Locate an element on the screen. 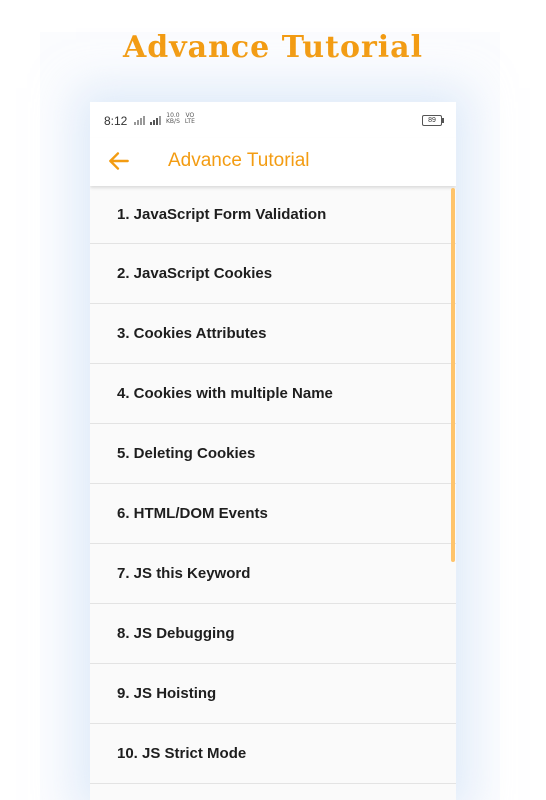 This screenshot has width=546, height=800. list-item-label: 5. Deleting Cookies is located at coordinates (186, 453).